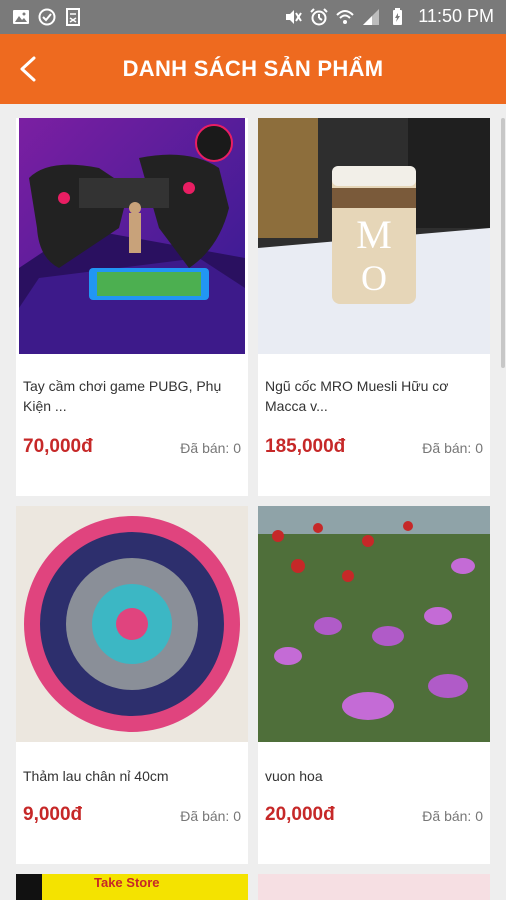  What do you see at coordinates (300, 814) in the screenshot?
I see `product-price: 20,000đ` at bounding box center [300, 814].